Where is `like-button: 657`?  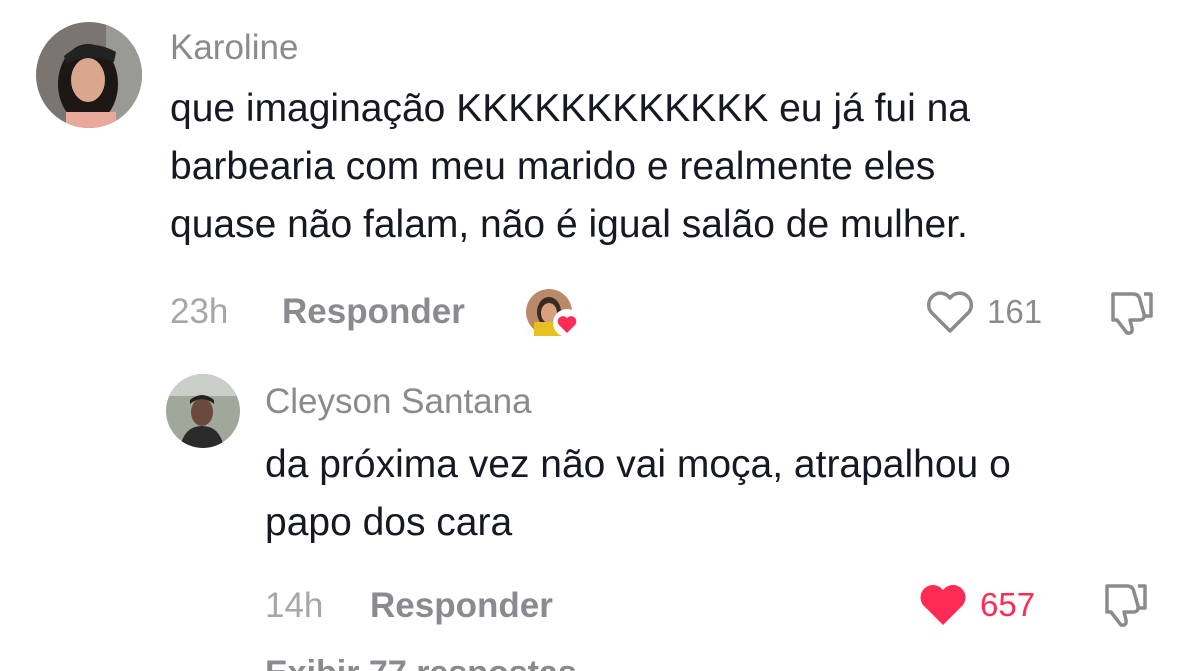 like-button: 657 is located at coordinates (976, 605).